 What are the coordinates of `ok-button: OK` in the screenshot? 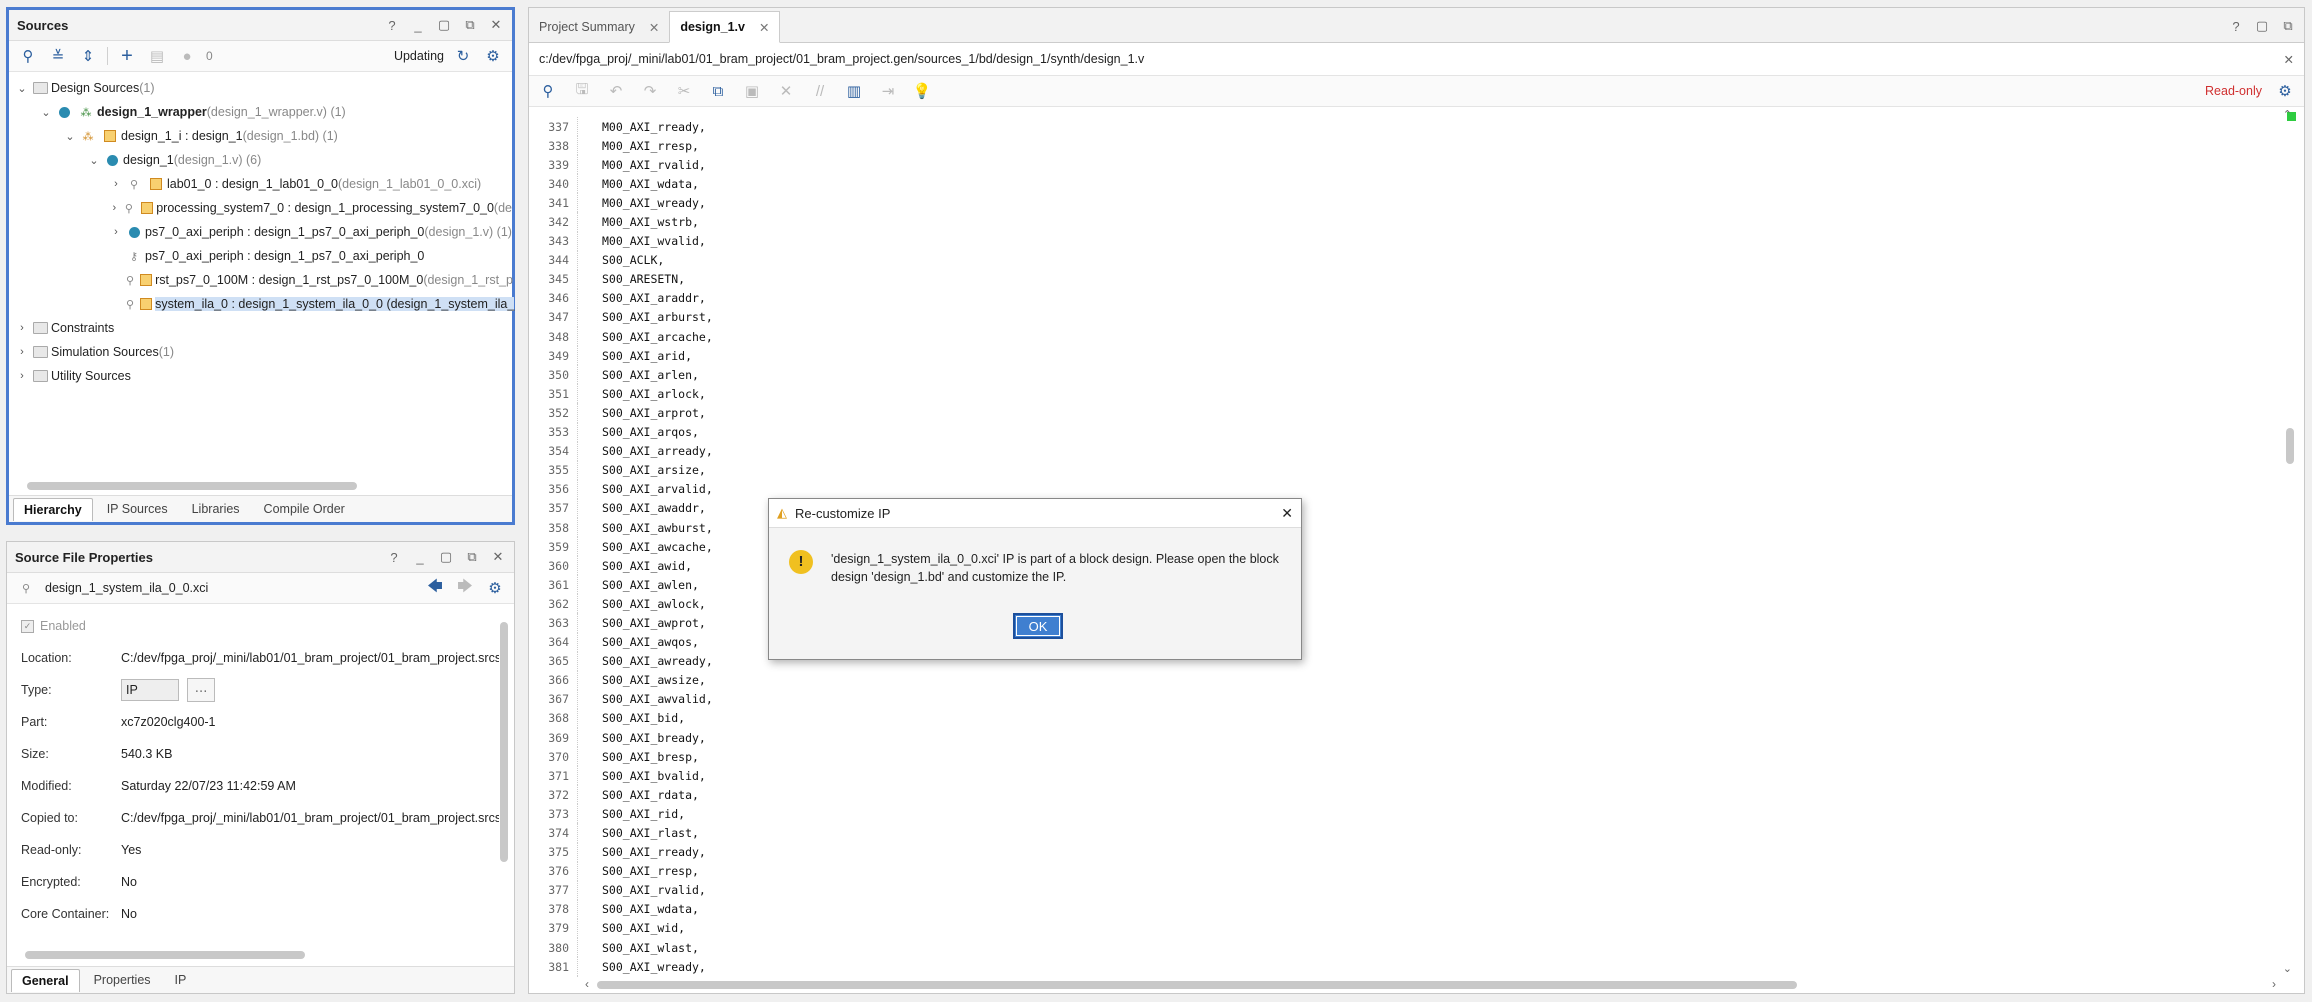 It's located at (1038, 626).